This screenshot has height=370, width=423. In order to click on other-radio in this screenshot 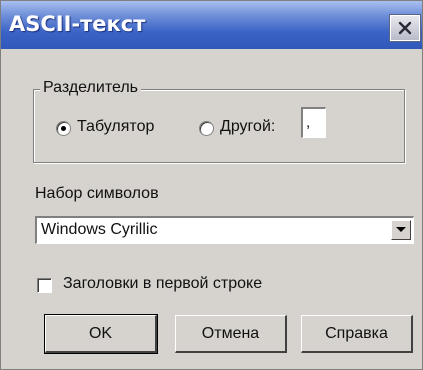, I will do `click(206, 128)`.